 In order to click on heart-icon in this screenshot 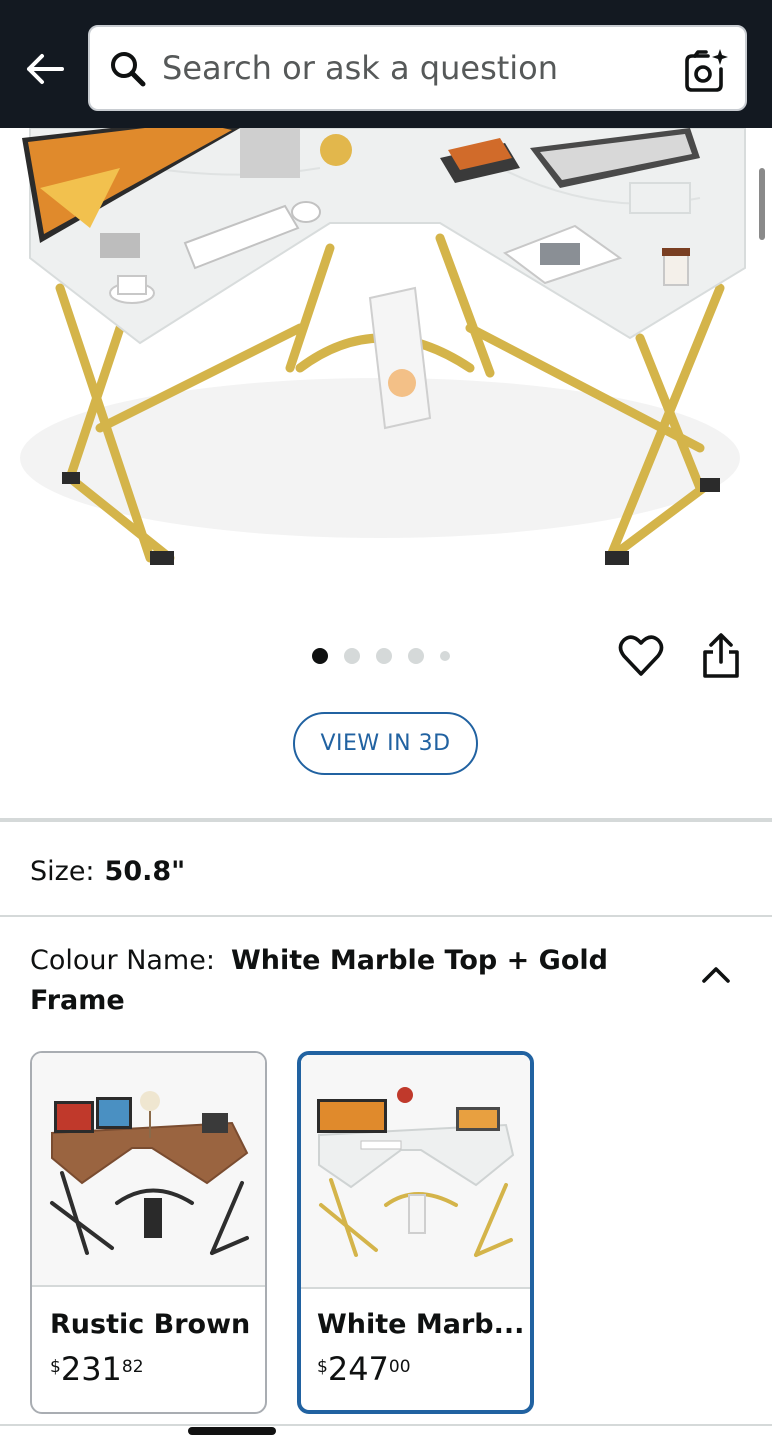, I will do `click(641, 656)`.